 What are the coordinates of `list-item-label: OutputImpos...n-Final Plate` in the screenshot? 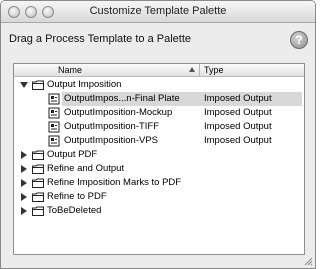 It's located at (122, 98).